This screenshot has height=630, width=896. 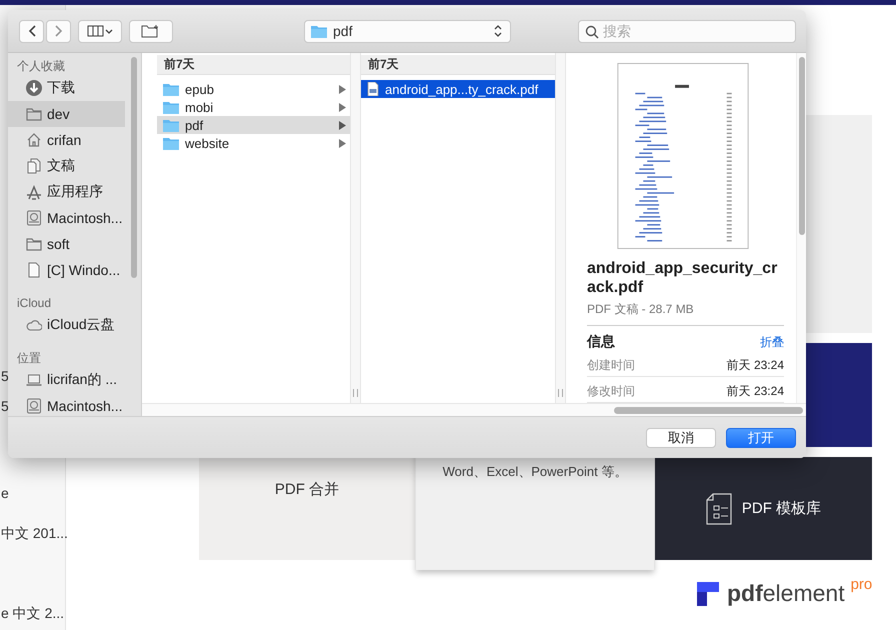 I want to click on section-header: iCloud, so click(x=34, y=303).